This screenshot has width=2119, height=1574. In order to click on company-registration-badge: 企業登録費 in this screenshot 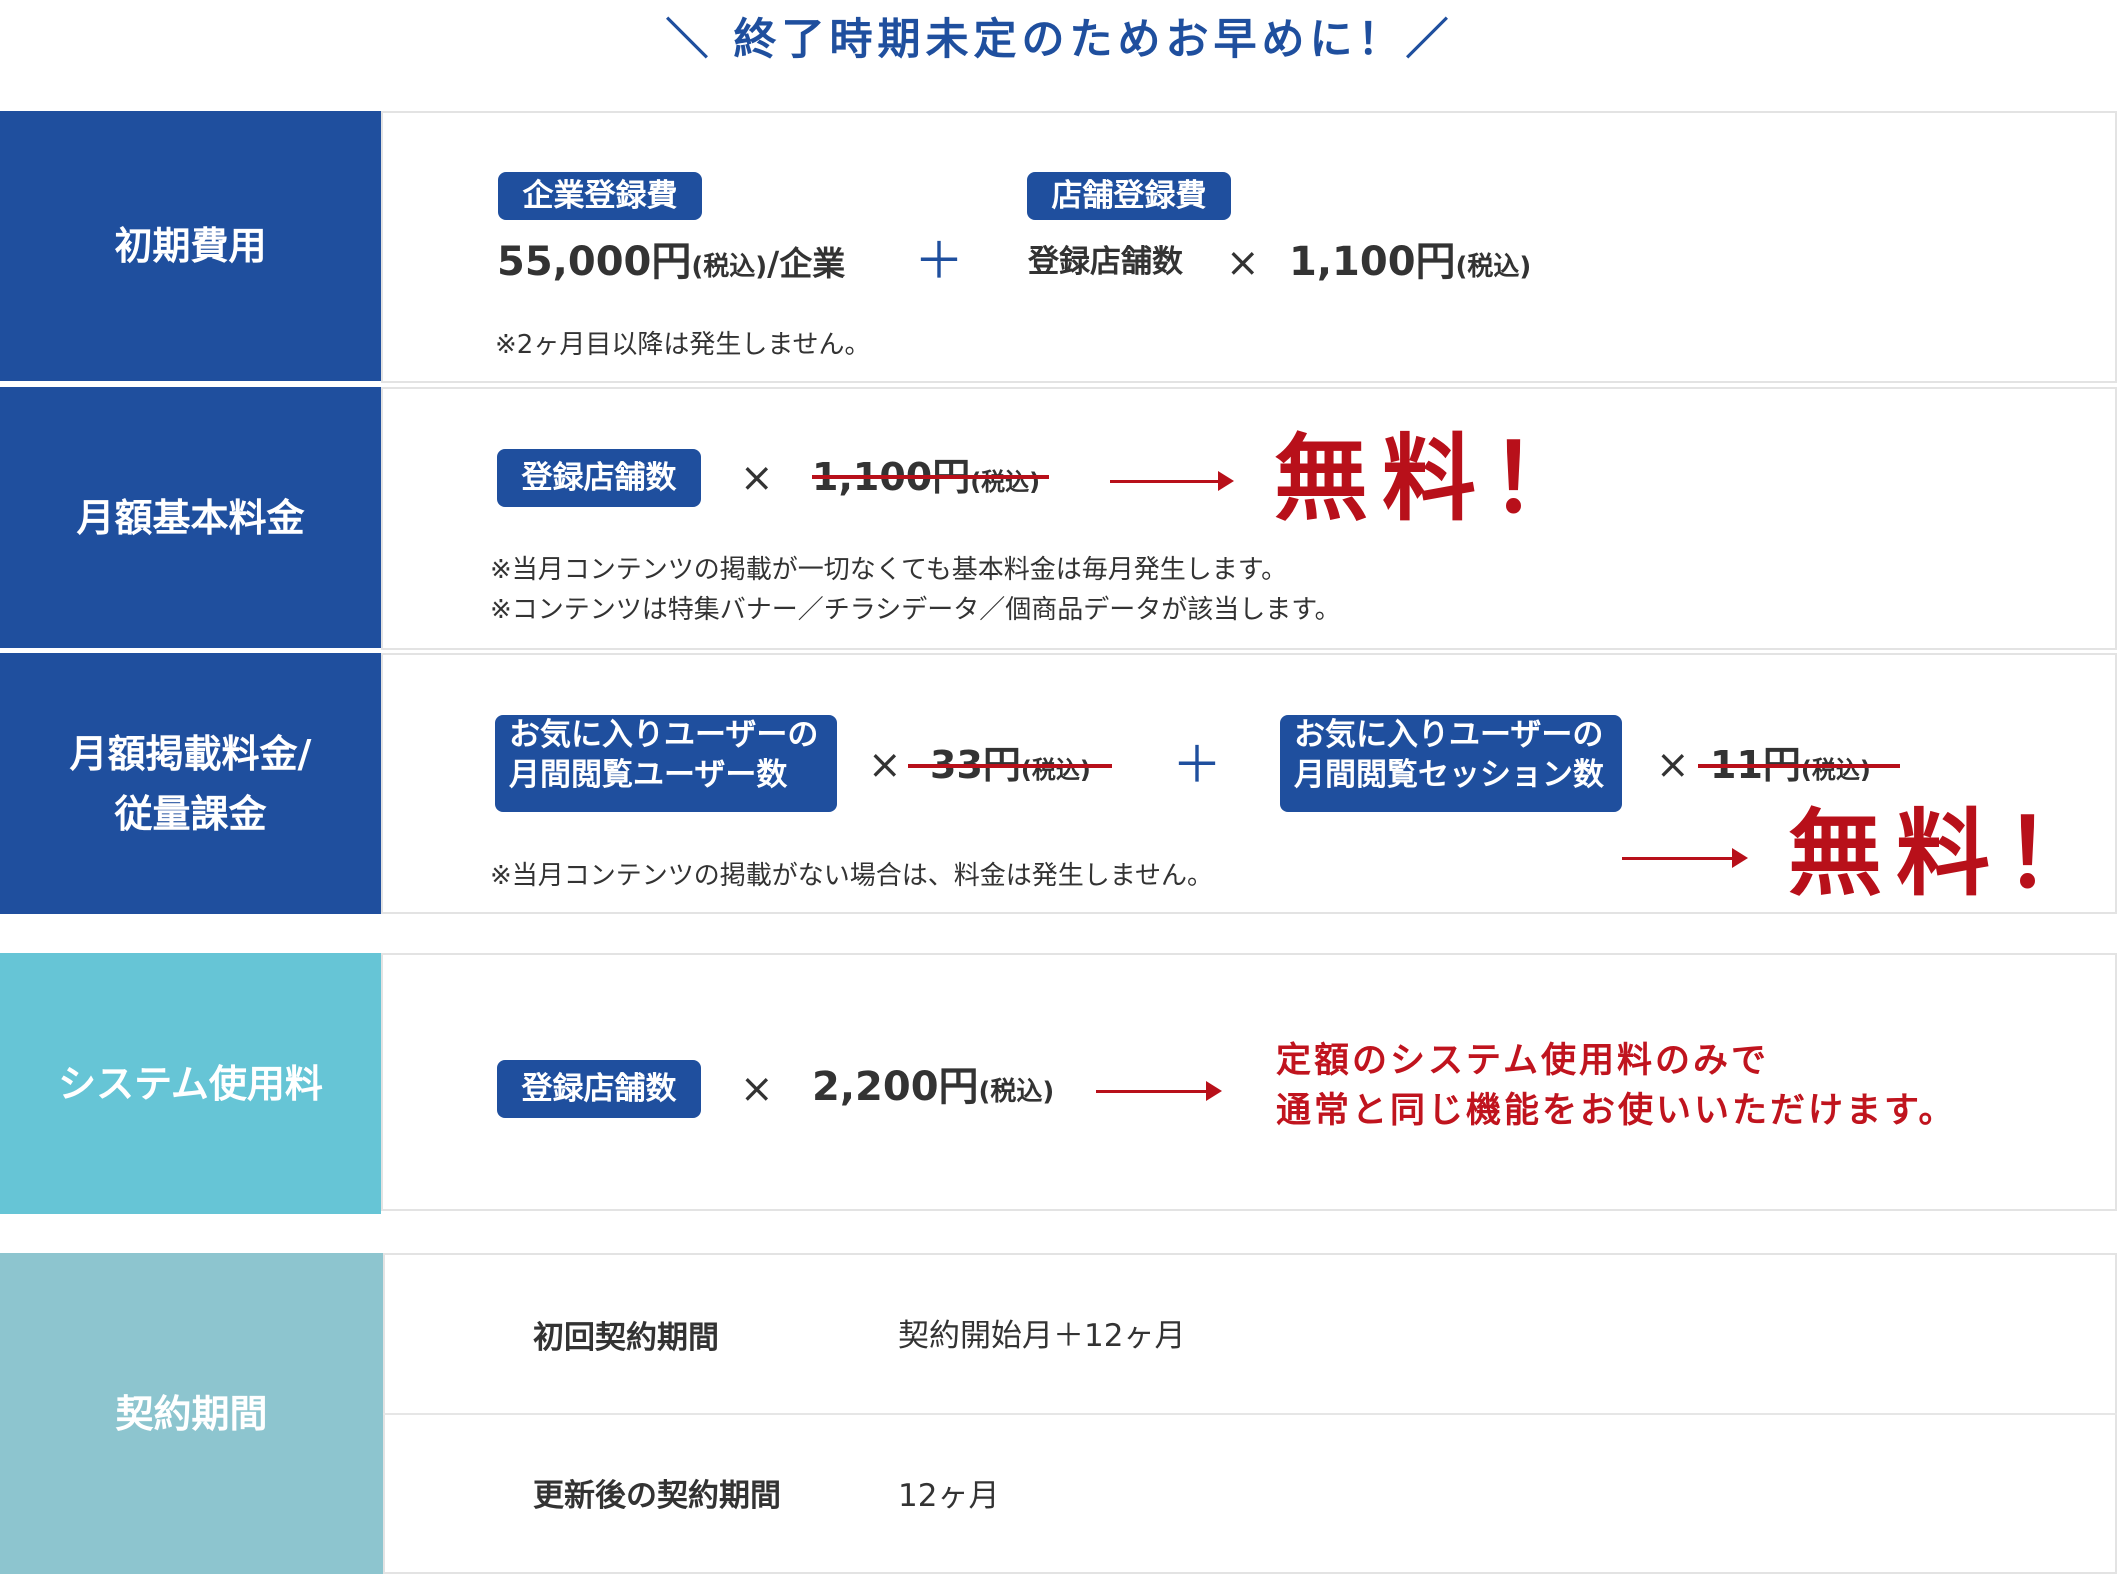, I will do `click(600, 196)`.